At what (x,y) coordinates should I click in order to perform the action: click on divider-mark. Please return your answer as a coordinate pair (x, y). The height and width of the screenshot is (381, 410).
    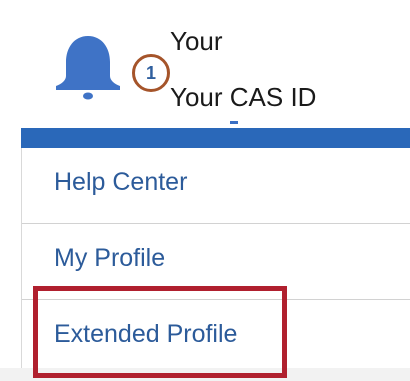
    Looking at the image, I should click on (234, 122).